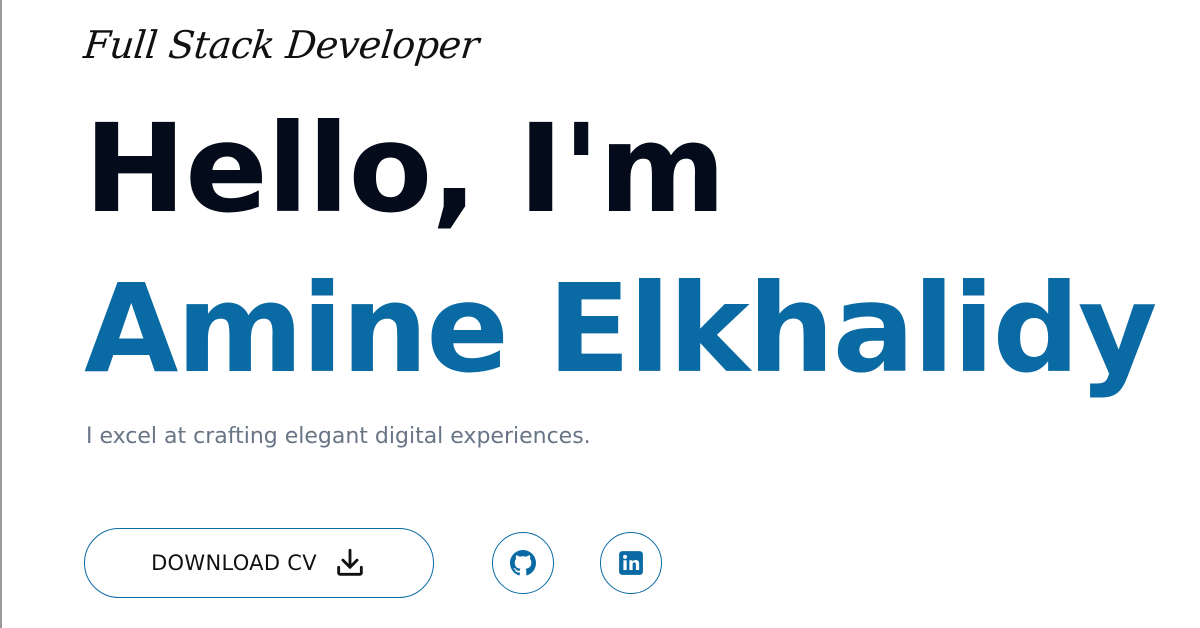  What do you see at coordinates (281, 45) in the screenshot?
I see `role-tagline: Full Stack Developer` at bounding box center [281, 45].